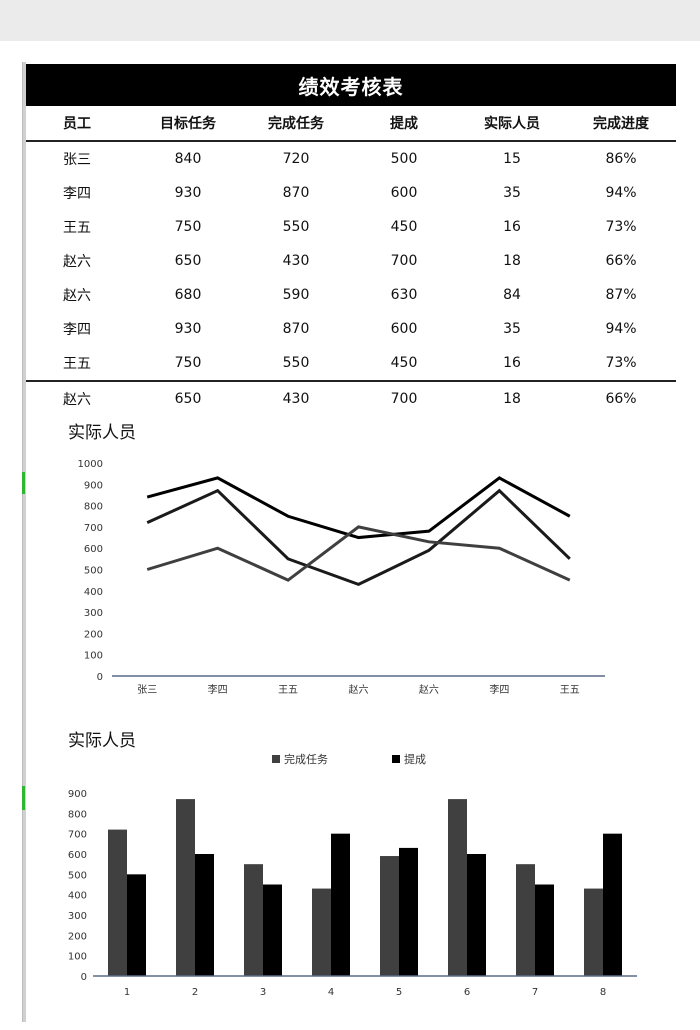  Describe the element at coordinates (306, 759) in the screenshot. I see `legend-label: 完成任务` at that location.